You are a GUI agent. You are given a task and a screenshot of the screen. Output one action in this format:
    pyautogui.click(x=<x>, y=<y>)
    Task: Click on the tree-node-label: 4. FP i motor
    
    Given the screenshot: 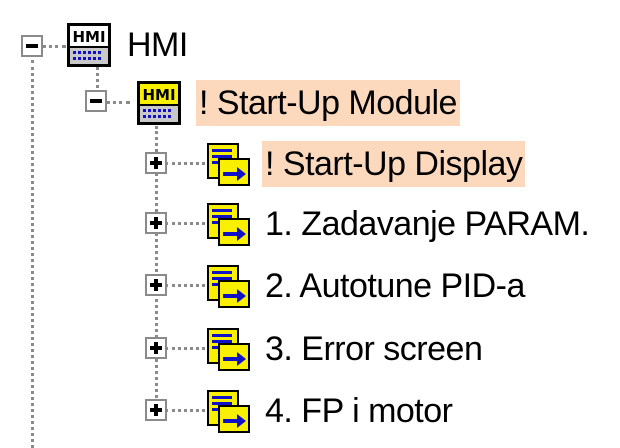 What is the action you would take?
    pyautogui.click(x=359, y=411)
    